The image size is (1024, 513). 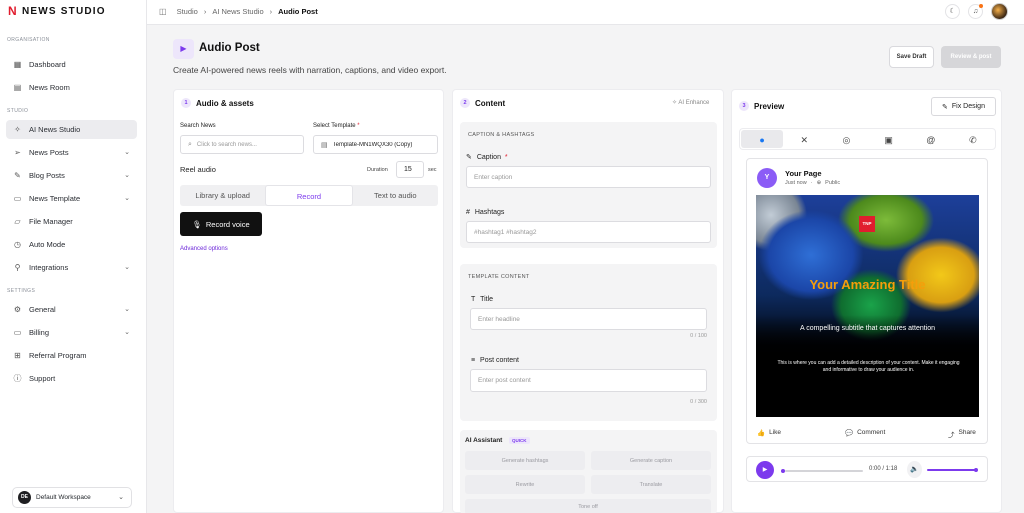 I want to click on sidebar-item-billing: ▭ Billing ⌄, so click(x=71, y=332).